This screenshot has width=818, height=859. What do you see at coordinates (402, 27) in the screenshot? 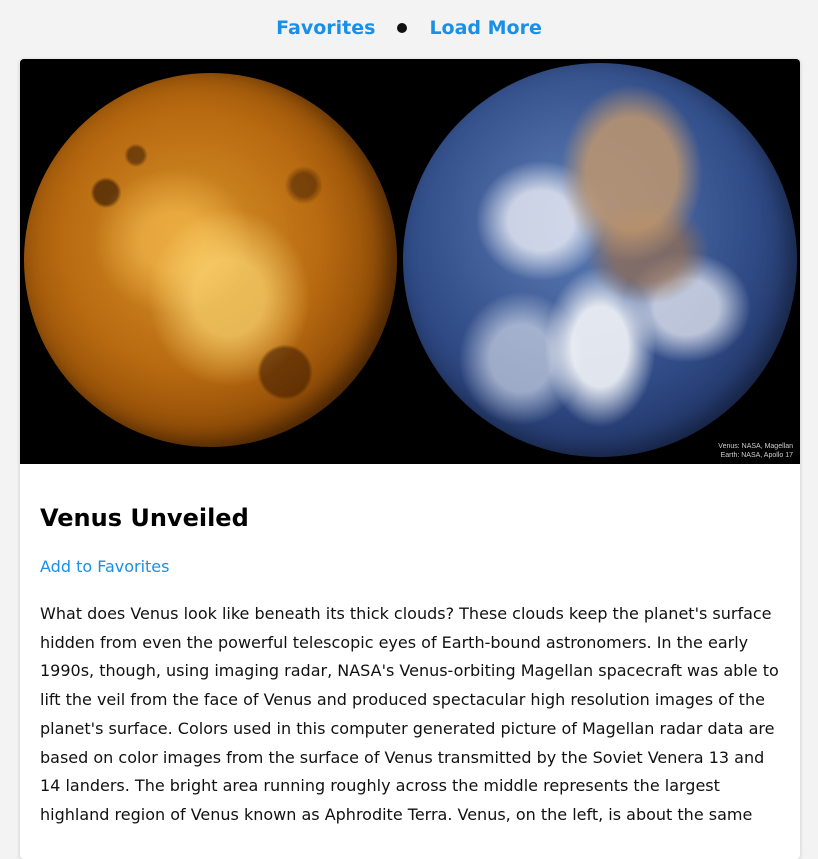
I see `bullet-separator-icon` at bounding box center [402, 27].